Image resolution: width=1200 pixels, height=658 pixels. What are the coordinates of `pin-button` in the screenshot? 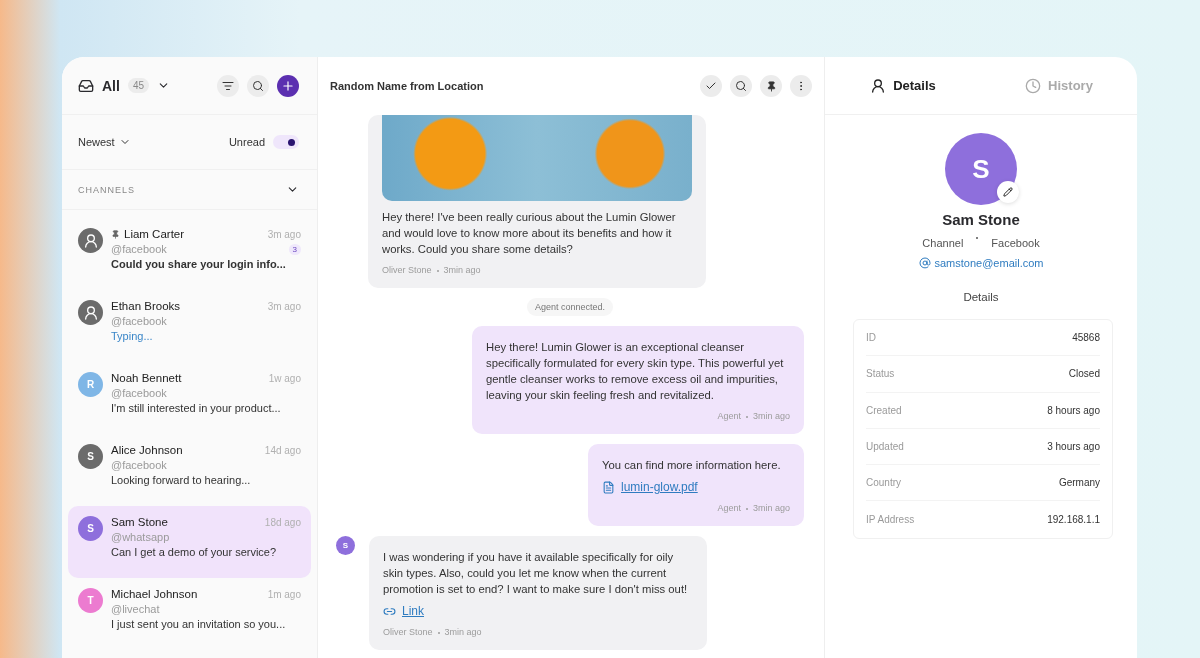 It's located at (771, 86).